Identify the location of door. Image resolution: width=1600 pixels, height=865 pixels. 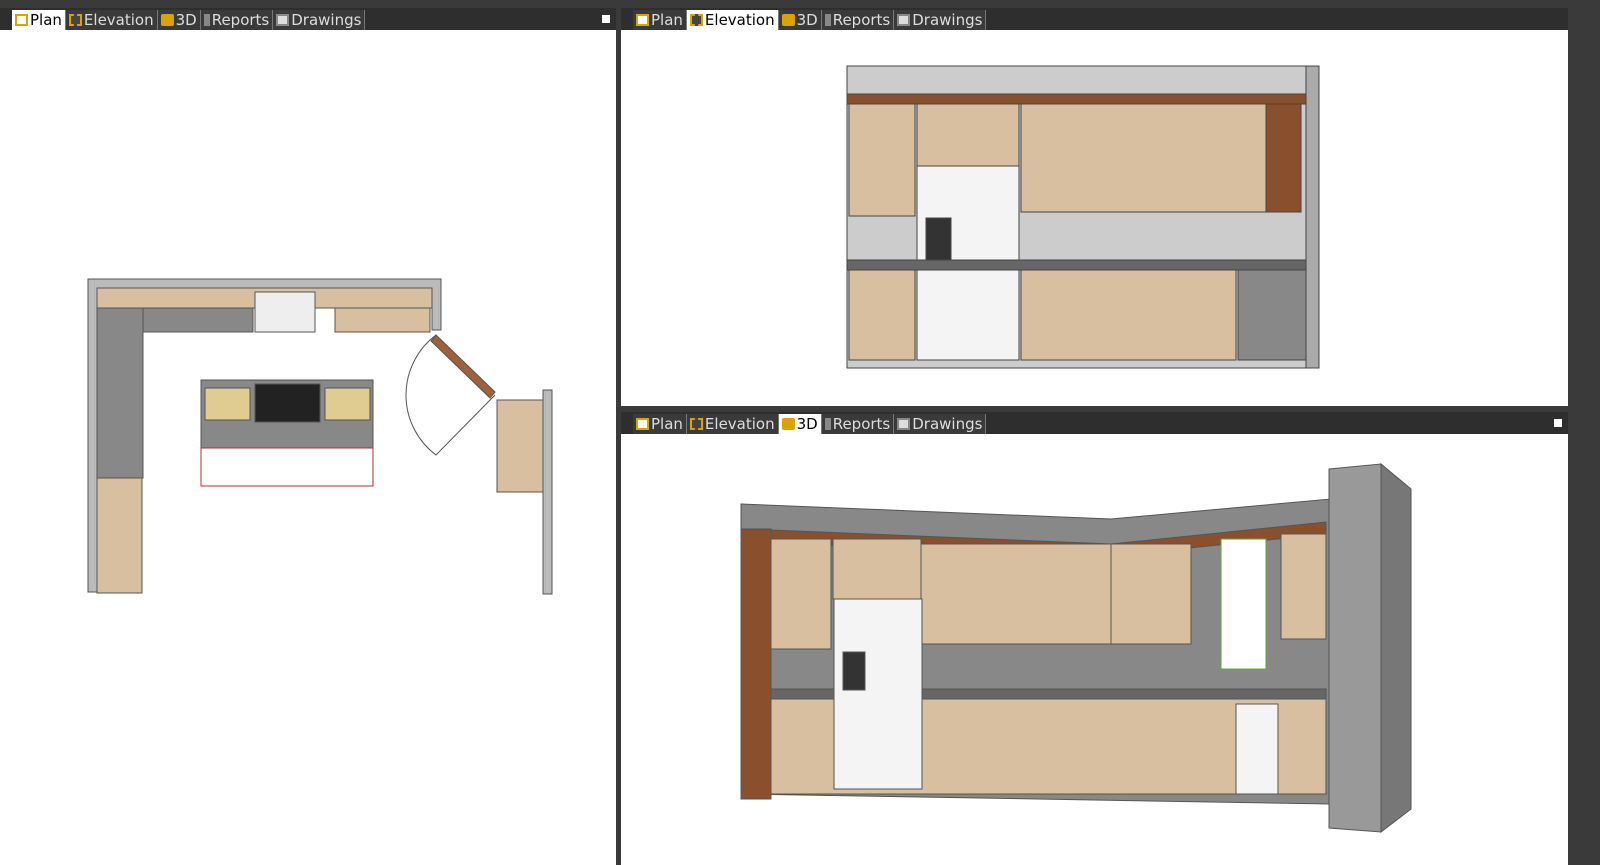
(450, 395).